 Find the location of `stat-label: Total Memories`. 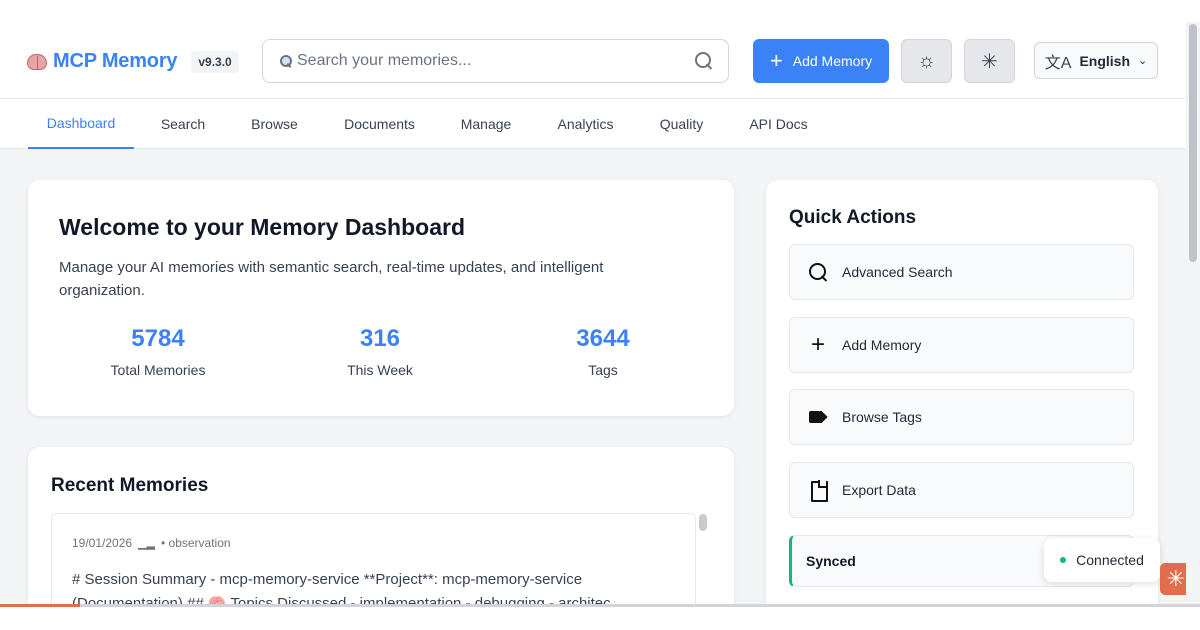

stat-label: Total Memories is located at coordinates (158, 370).